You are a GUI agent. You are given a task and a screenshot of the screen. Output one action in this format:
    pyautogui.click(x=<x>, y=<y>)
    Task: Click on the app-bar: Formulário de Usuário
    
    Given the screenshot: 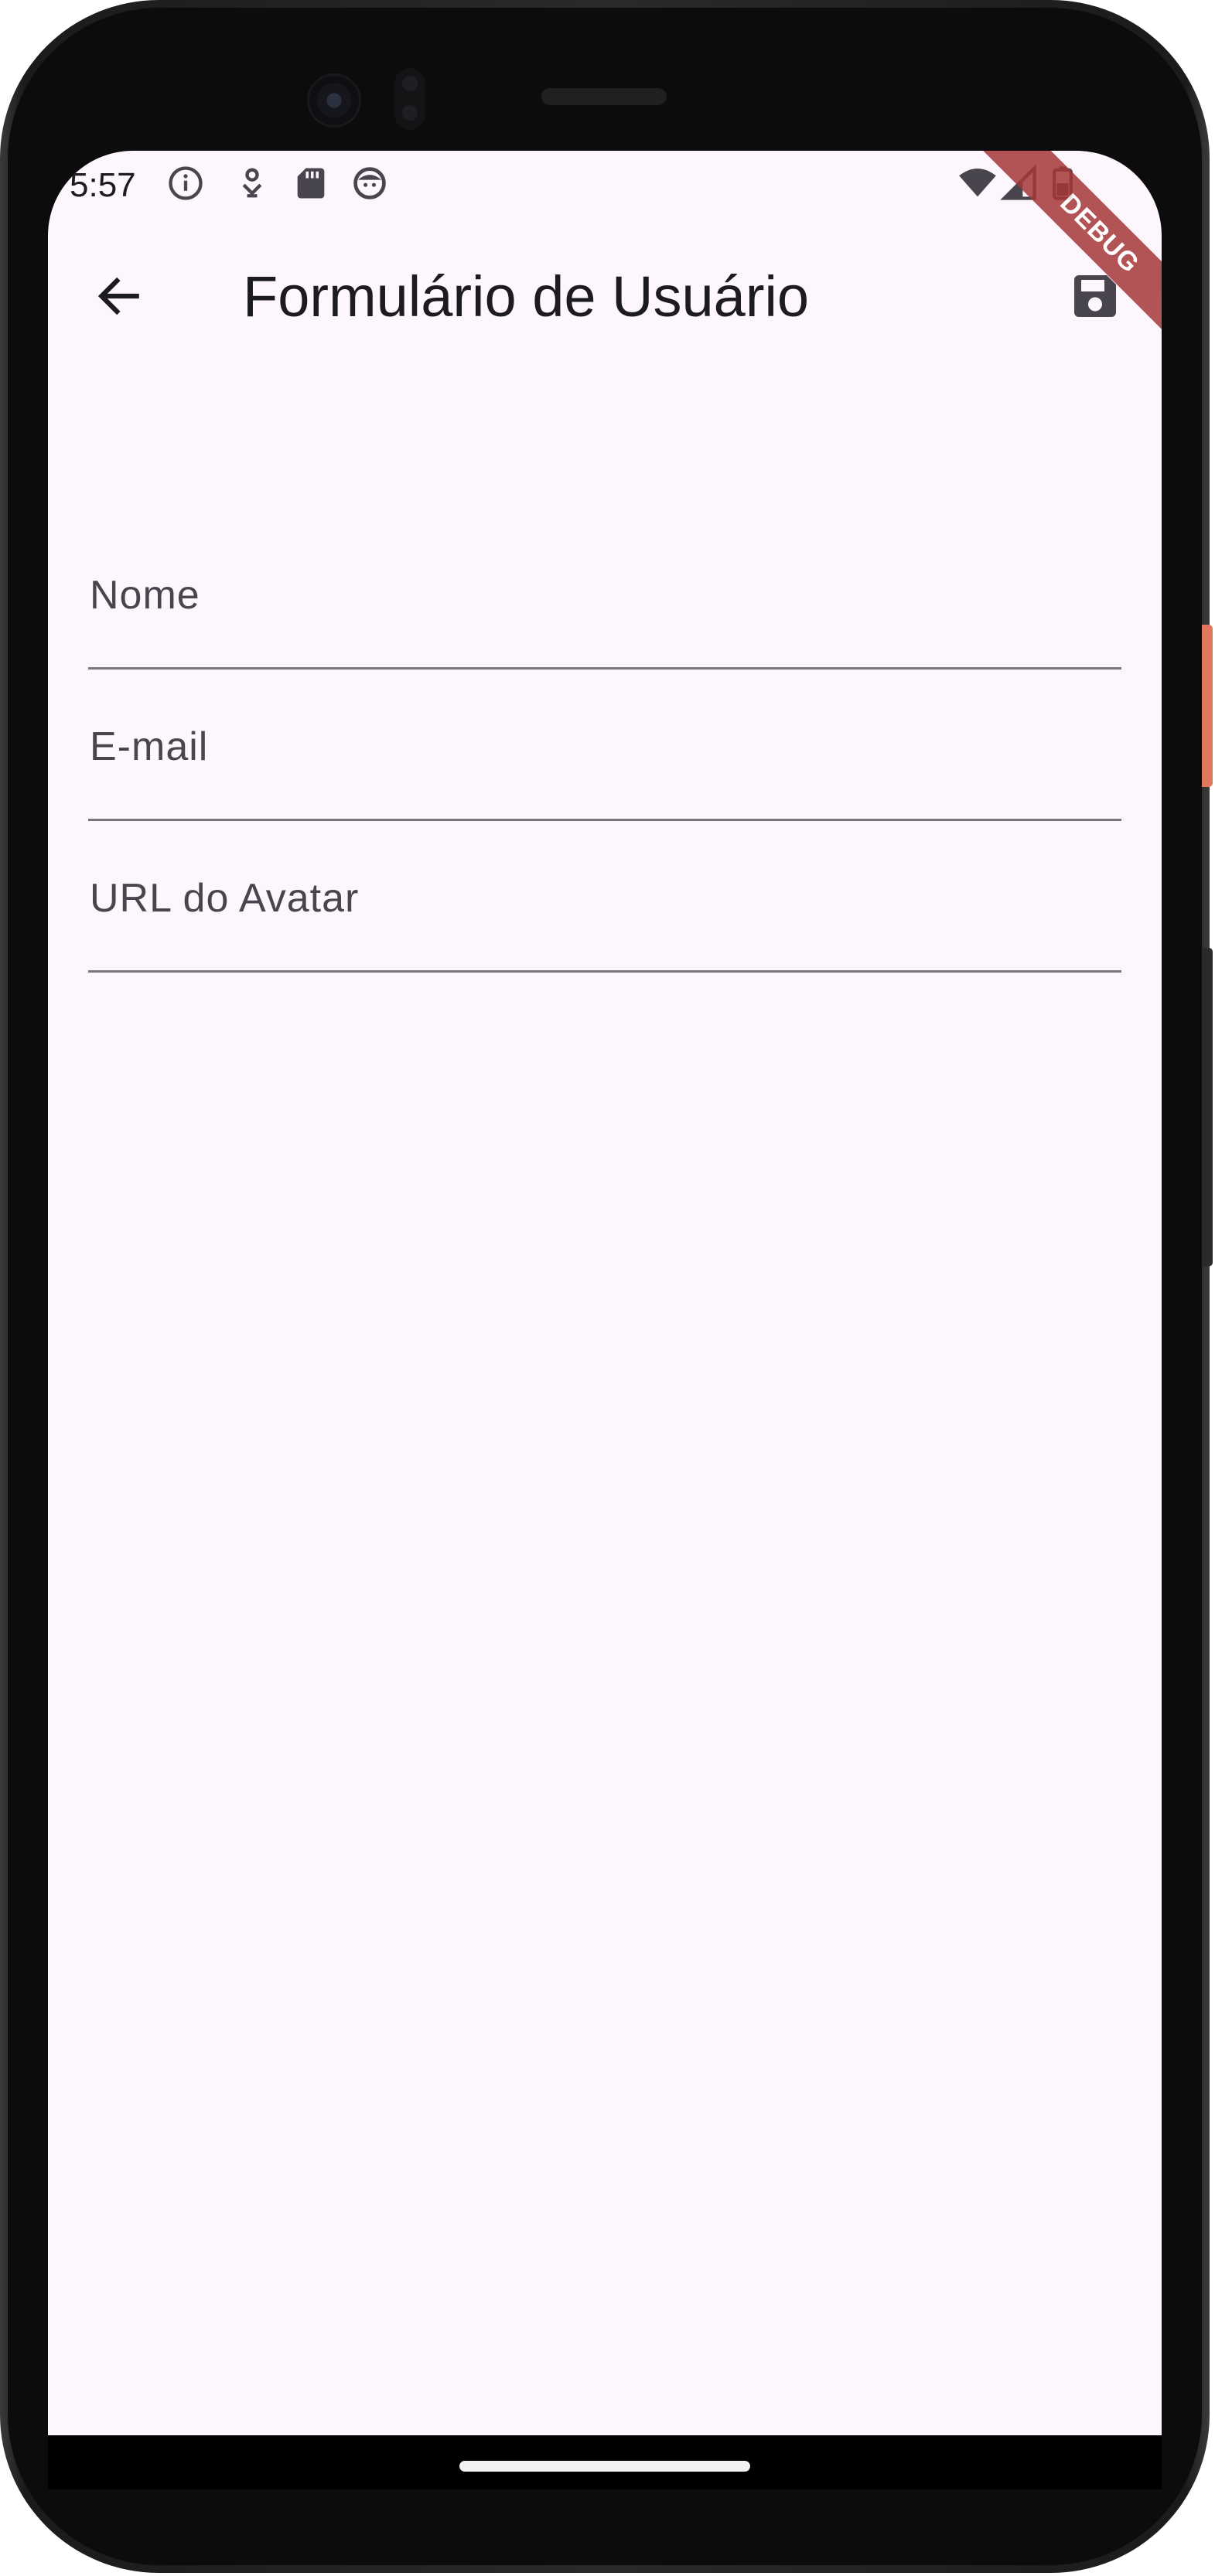 What is the action you would take?
    pyautogui.click(x=605, y=296)
    